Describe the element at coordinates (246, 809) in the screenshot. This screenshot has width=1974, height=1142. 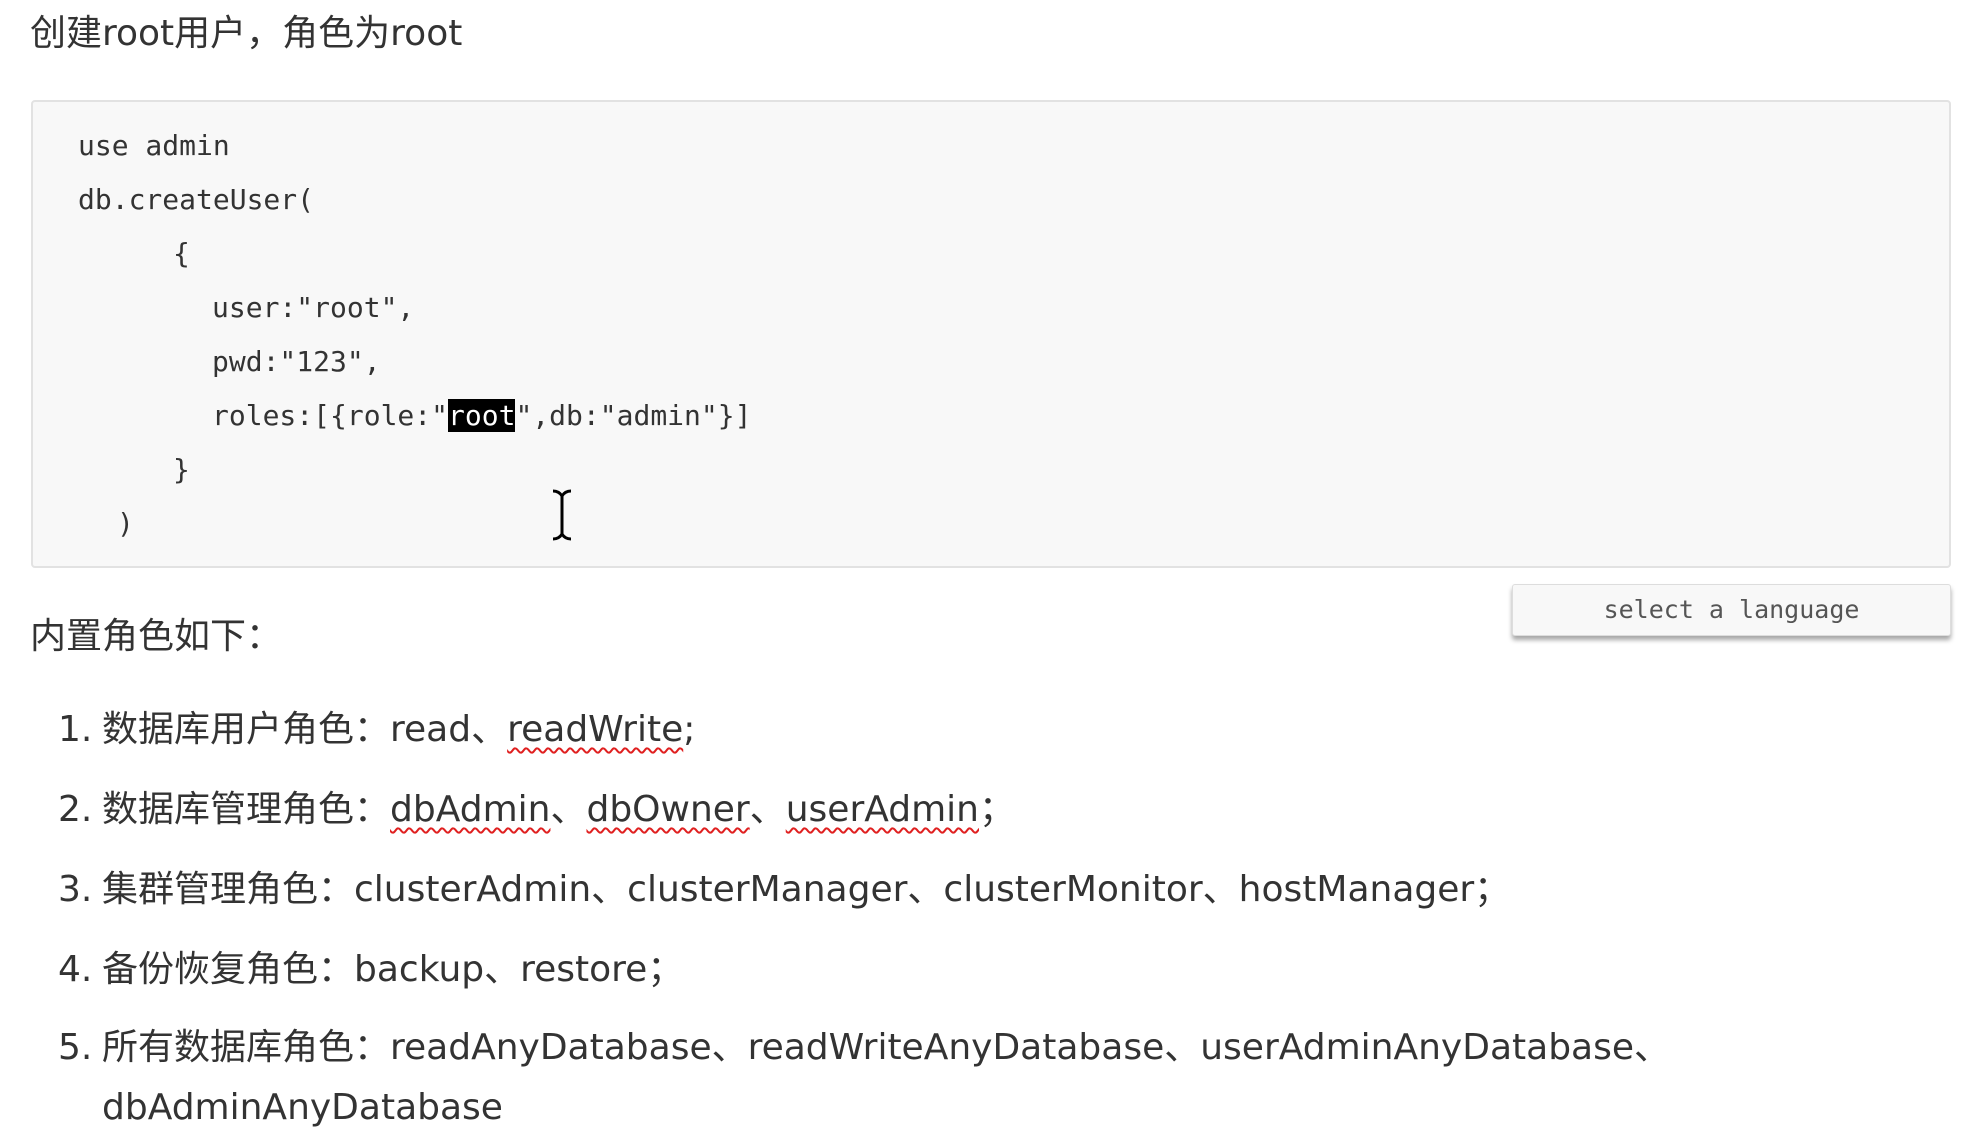
I see `list-text: 数据库管理角色：` at that location.